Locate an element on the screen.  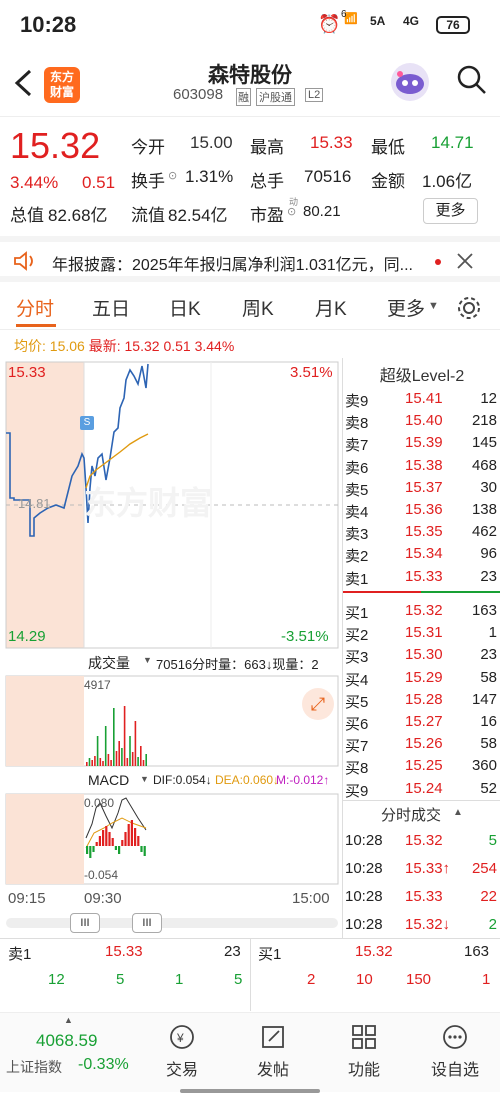
close-icon is located at coordinates (465, 261).